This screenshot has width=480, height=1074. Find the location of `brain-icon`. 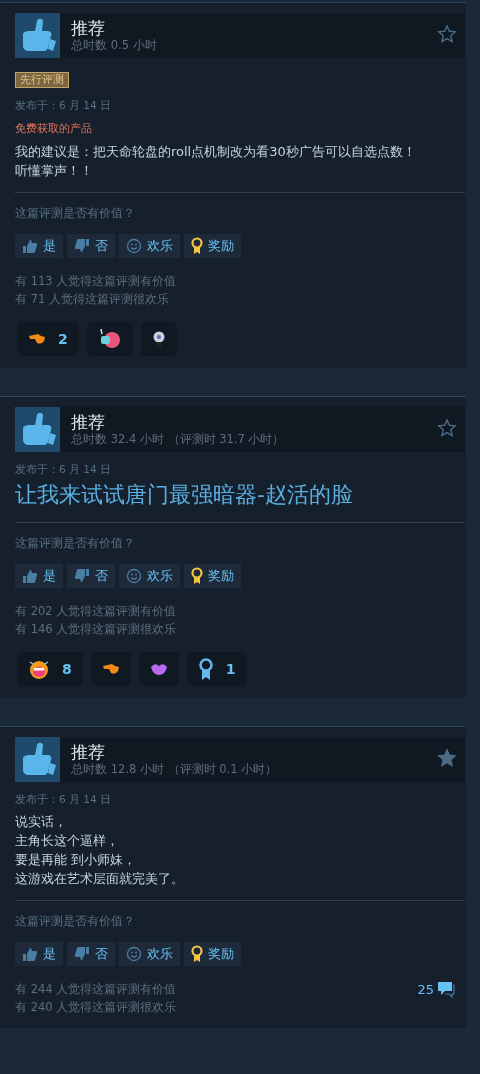

brain-icon is located at coordinates (109, 339).